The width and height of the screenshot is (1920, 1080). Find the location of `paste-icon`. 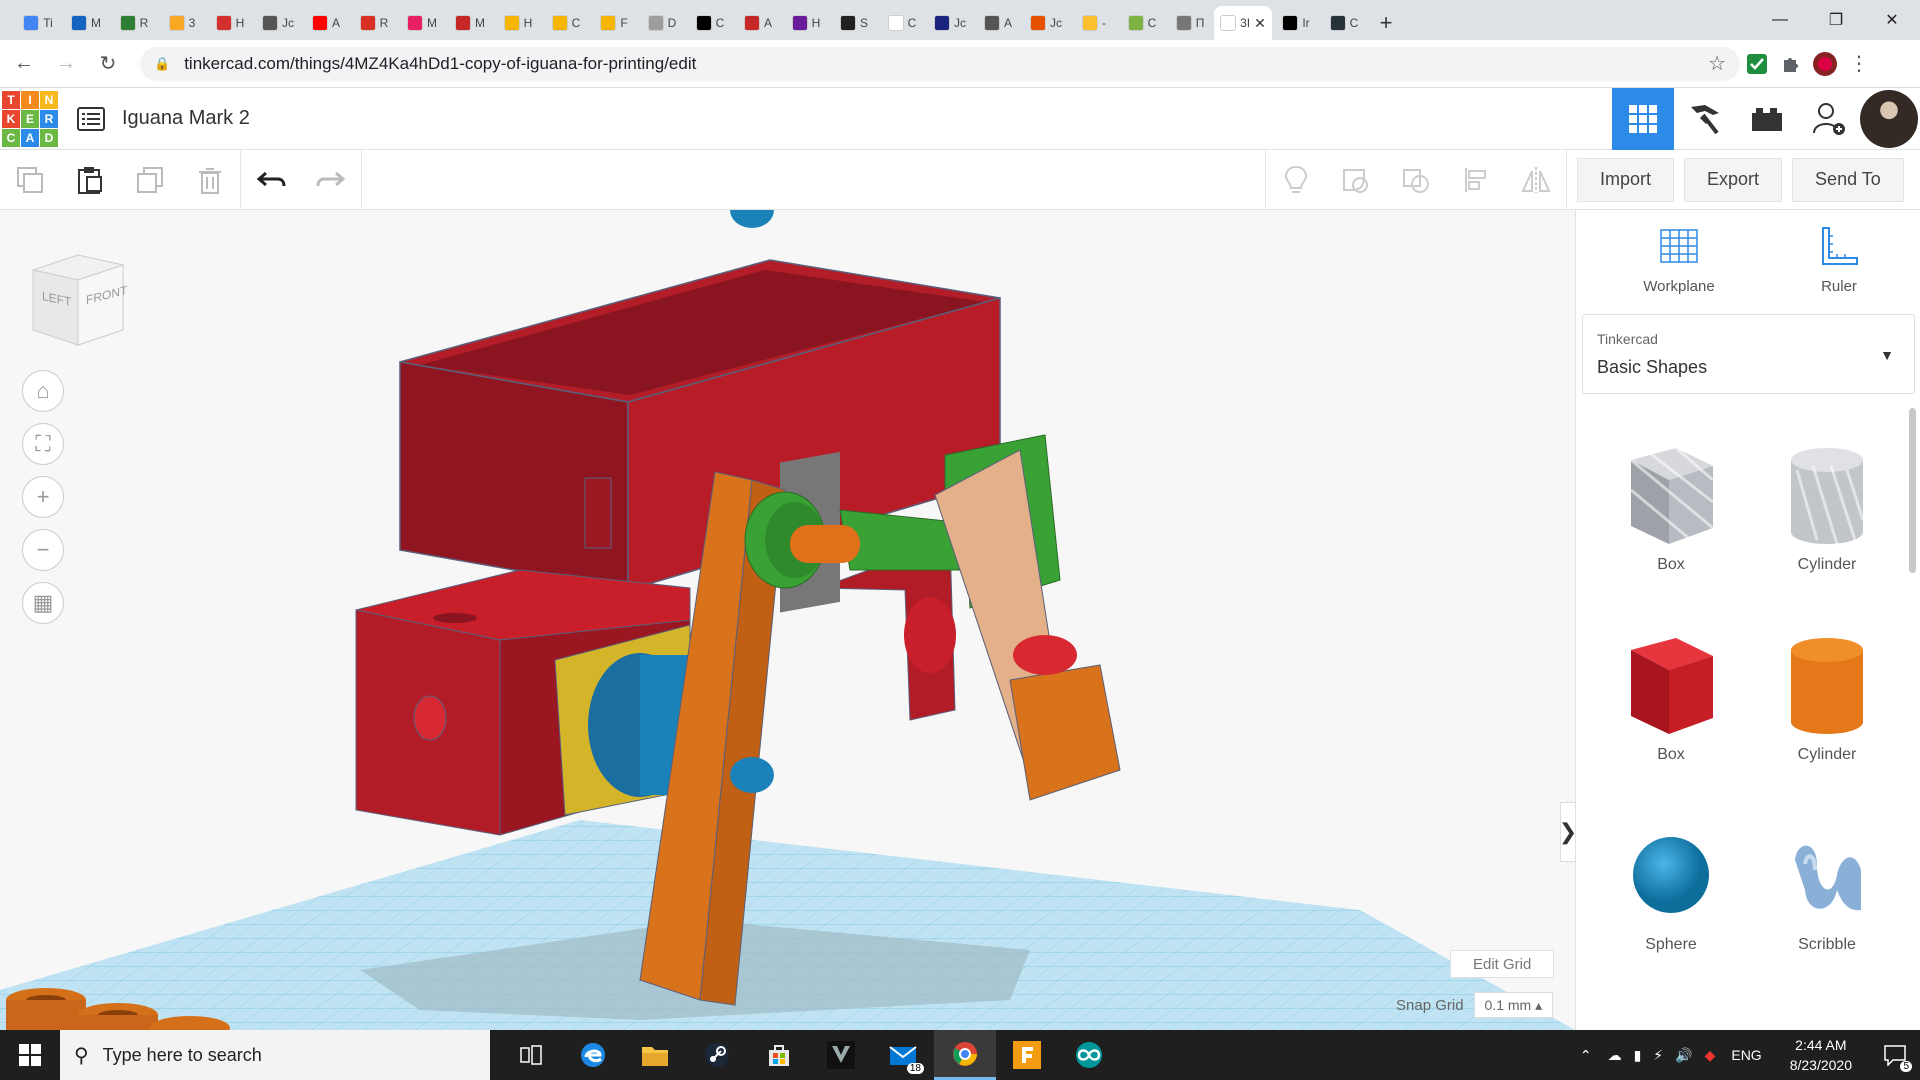

paste-icon is located at coordinates (90, 180).